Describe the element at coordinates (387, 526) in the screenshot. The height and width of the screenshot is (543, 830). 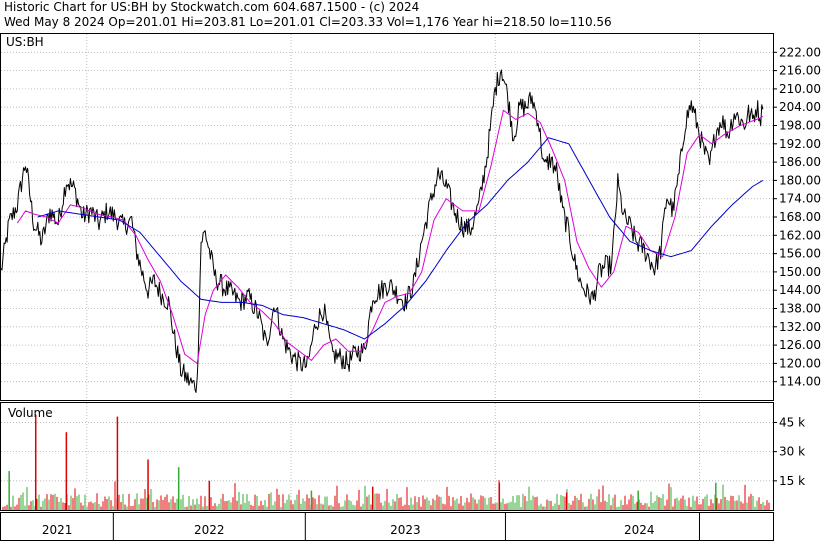
I see `date-axis-panel` at that location.